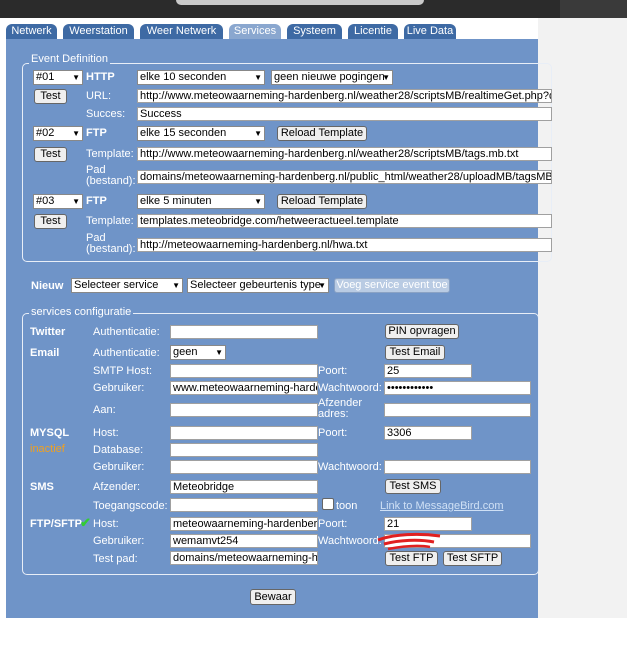  What do you see at coordinates (350, 388) in the screenshot?
I see `email-pass-label: Wachtwoord:` at bounding box center [350, 388].